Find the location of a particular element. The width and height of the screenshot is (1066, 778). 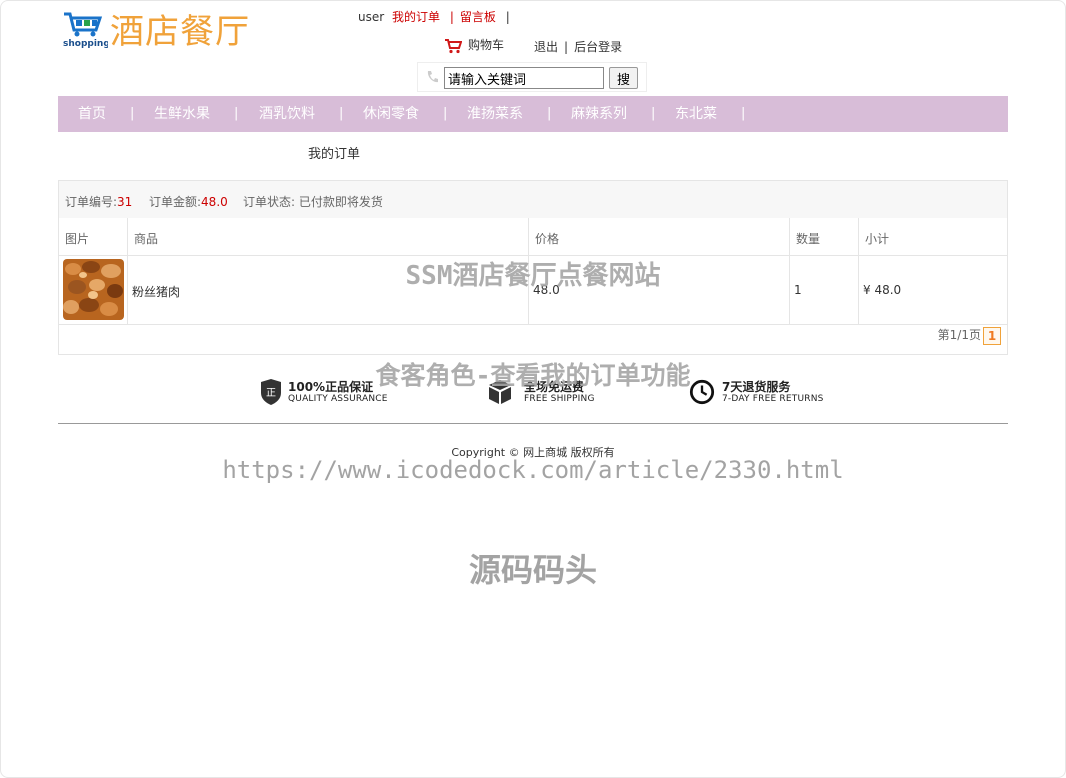

col-product: 商品 is located at coordinates (146, 239).